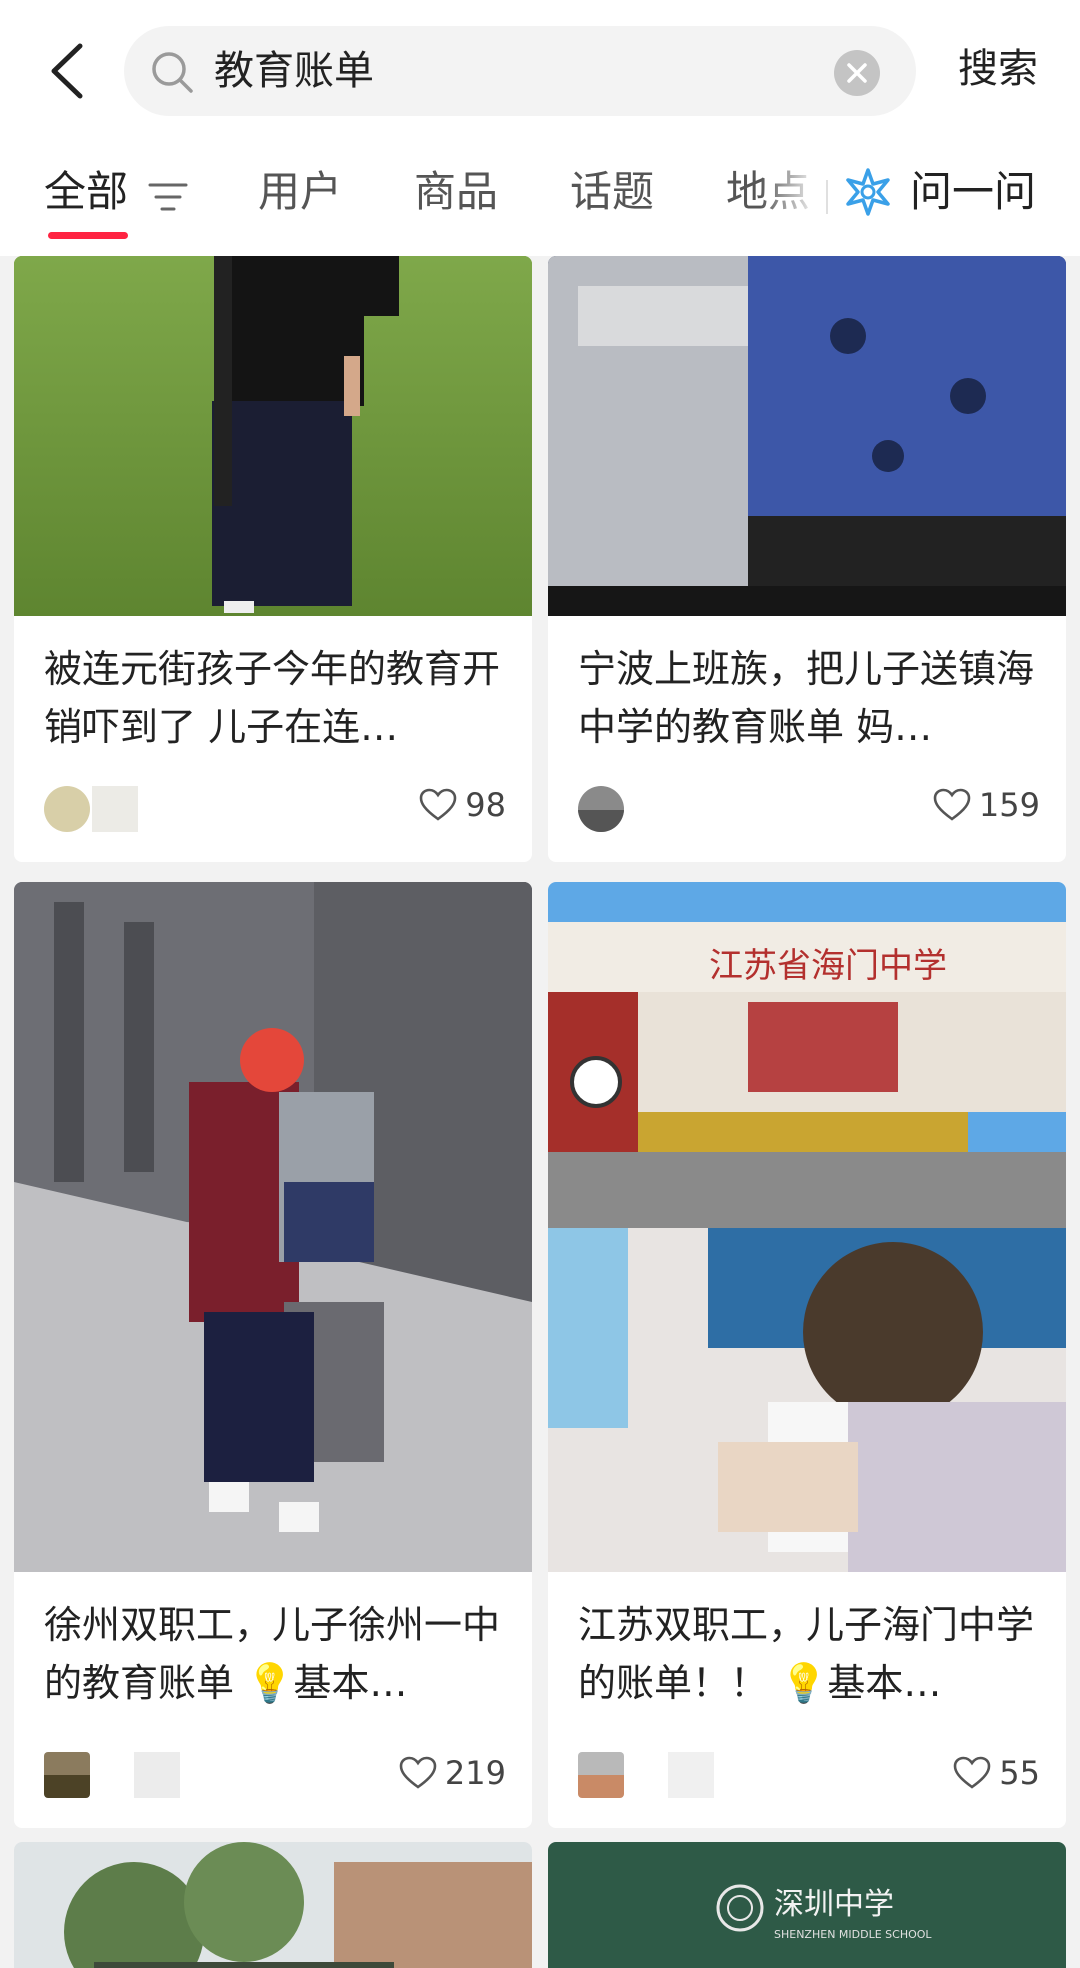  Describe the element at coordinates (456, 192) in the screenshot. I see `tab-goods: 商品` at that location.